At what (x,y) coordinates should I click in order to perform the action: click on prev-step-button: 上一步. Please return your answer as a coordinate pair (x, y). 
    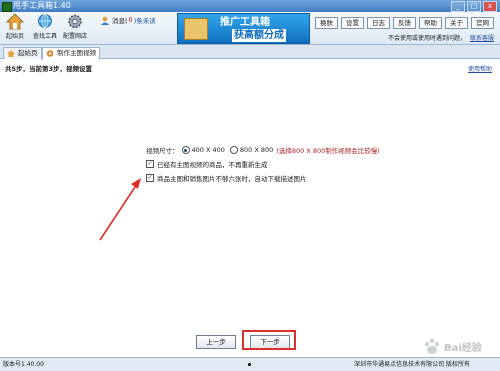
    Looking at the image, I should click on (216, 342).